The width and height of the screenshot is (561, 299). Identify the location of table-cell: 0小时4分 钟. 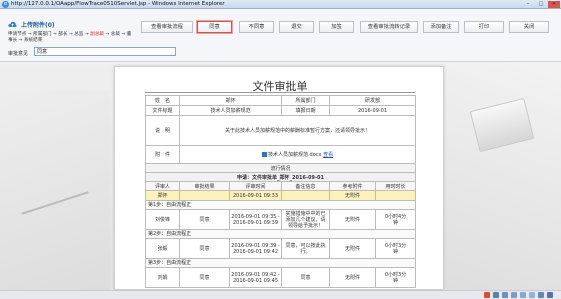
(396, 219).